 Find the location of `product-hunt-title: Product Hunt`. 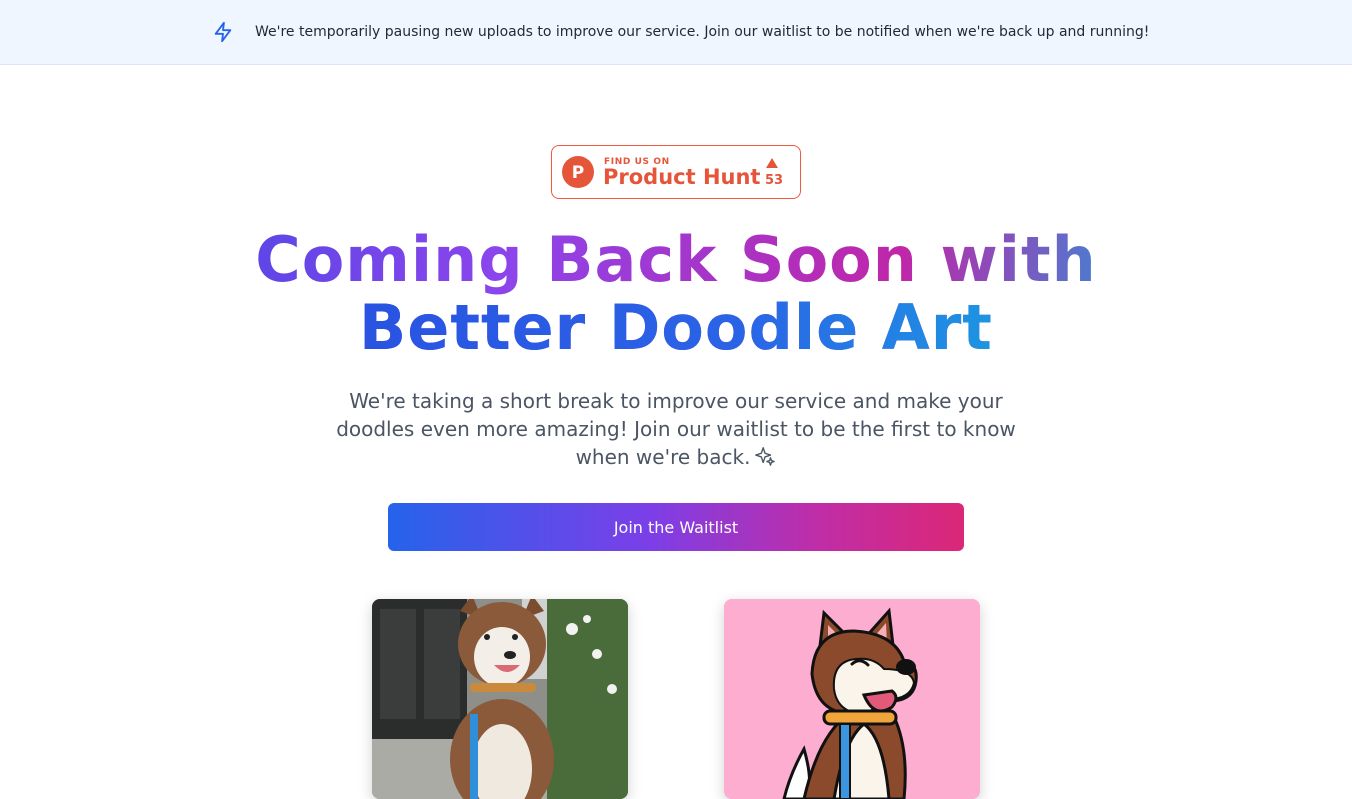

product-hunt-title: Product Hunt is located at coordinates (682, 177).